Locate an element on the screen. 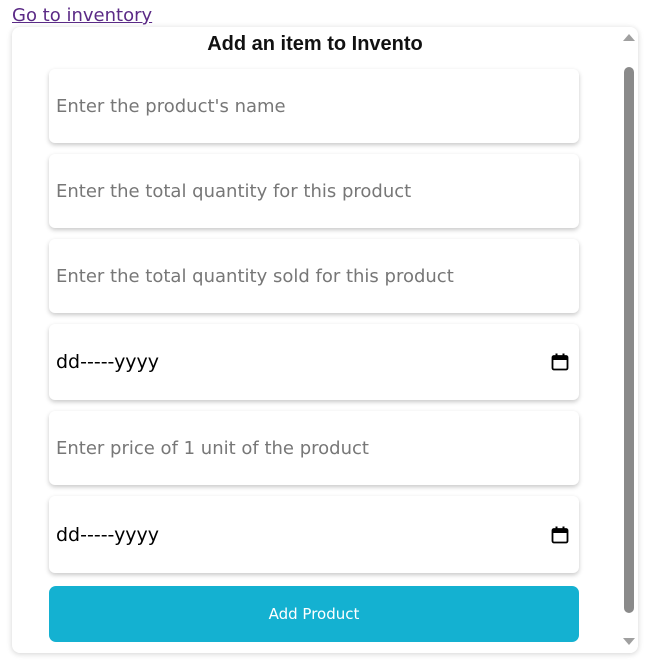  unit-price-placeholder: Enter price of 1 unit of the product is located at coordinates (212, 448).